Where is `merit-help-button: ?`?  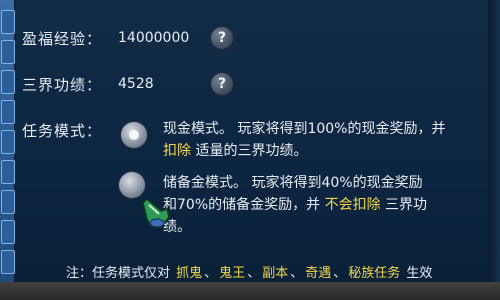
merit-help-button: ? is located at coordinates (222, 84).